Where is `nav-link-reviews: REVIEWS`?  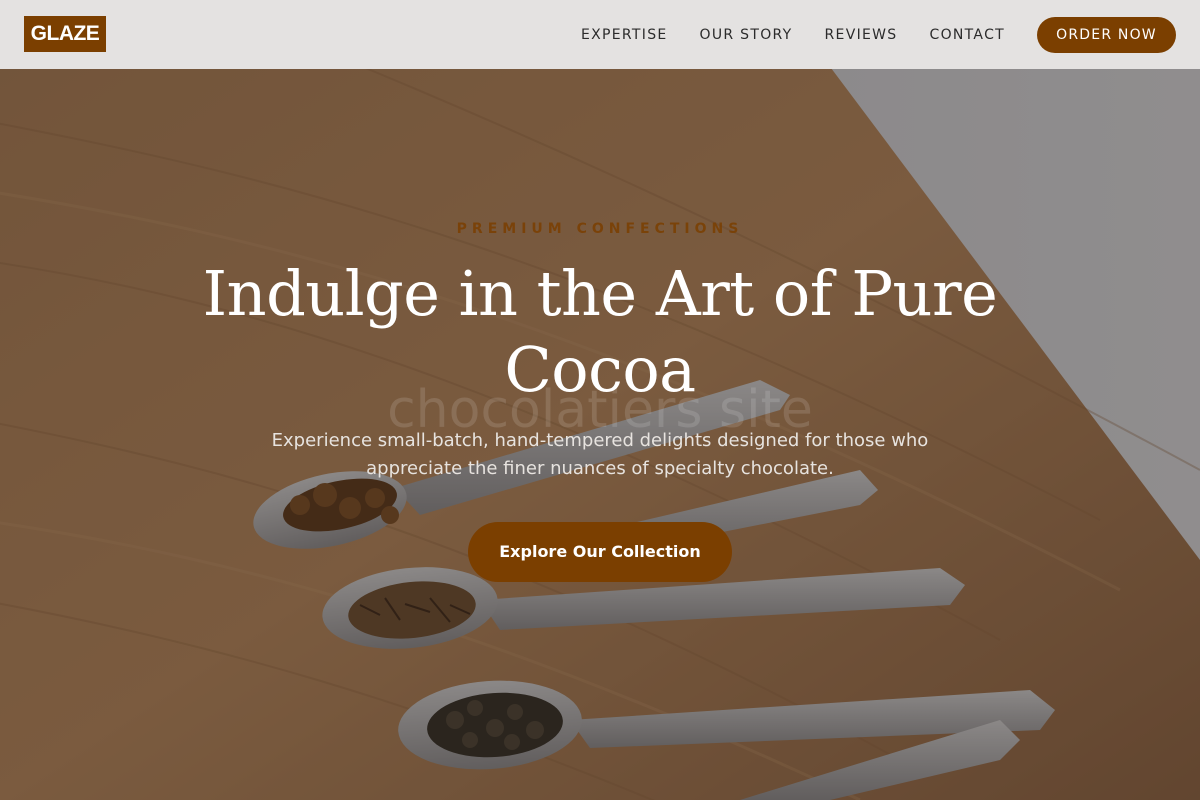
nav-link-reviews: REVIEWS is located at coordinates (861, 35).